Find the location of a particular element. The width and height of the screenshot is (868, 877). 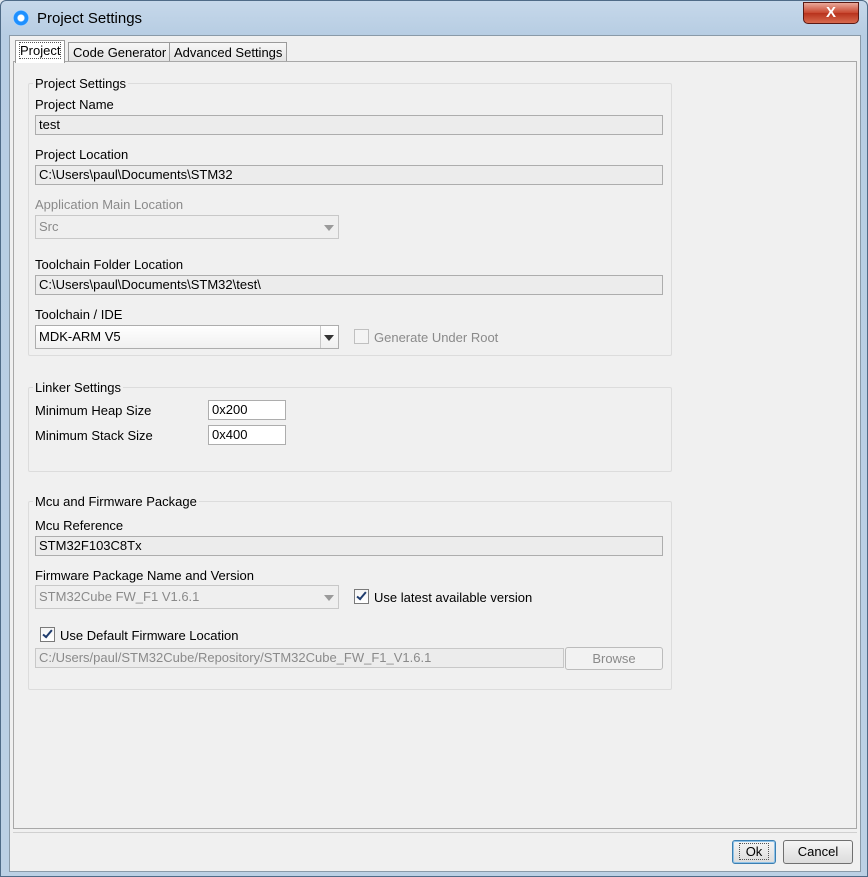

min-heap-field: 0x200 is located at coordinates (247, 410).